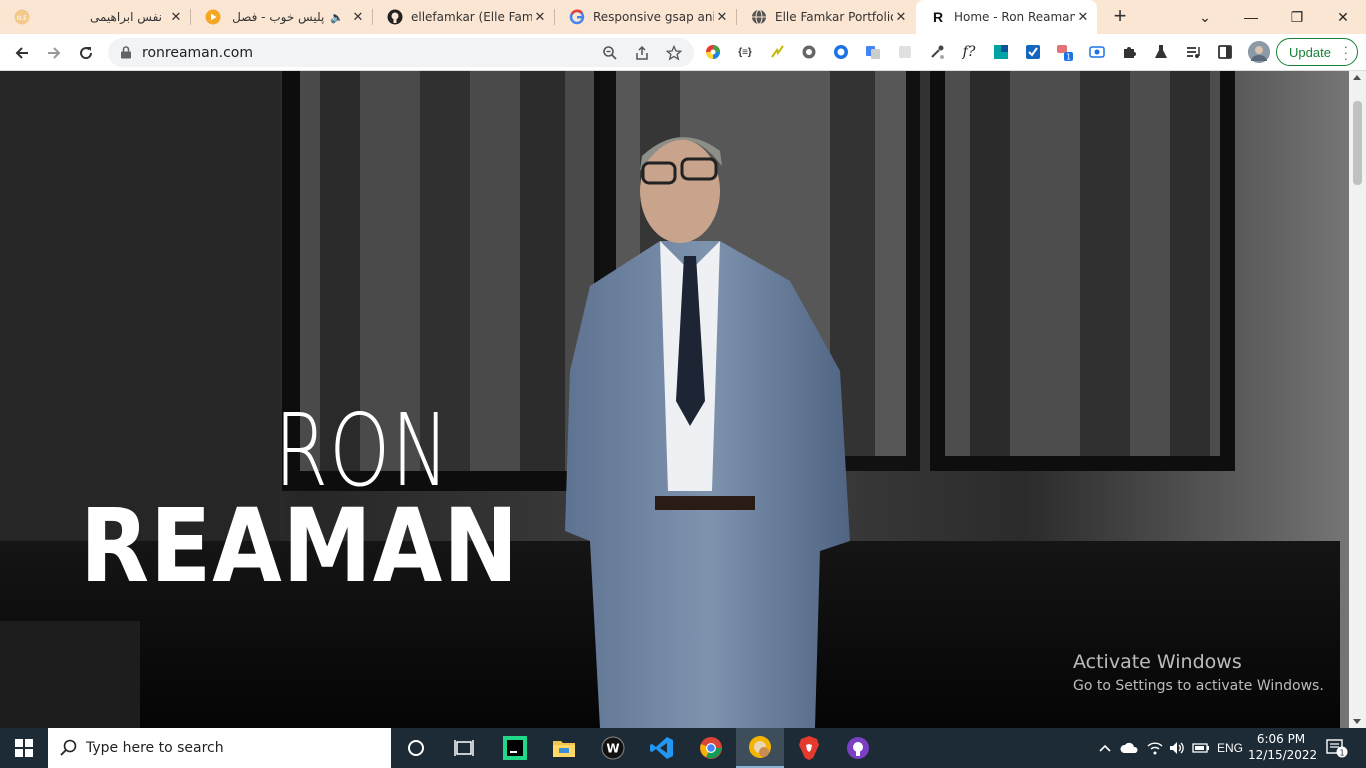  What do you see at coordinates (674, 53) in the screenshot?
I see `bookmark-star-icon` at bounding box center [674, 53].